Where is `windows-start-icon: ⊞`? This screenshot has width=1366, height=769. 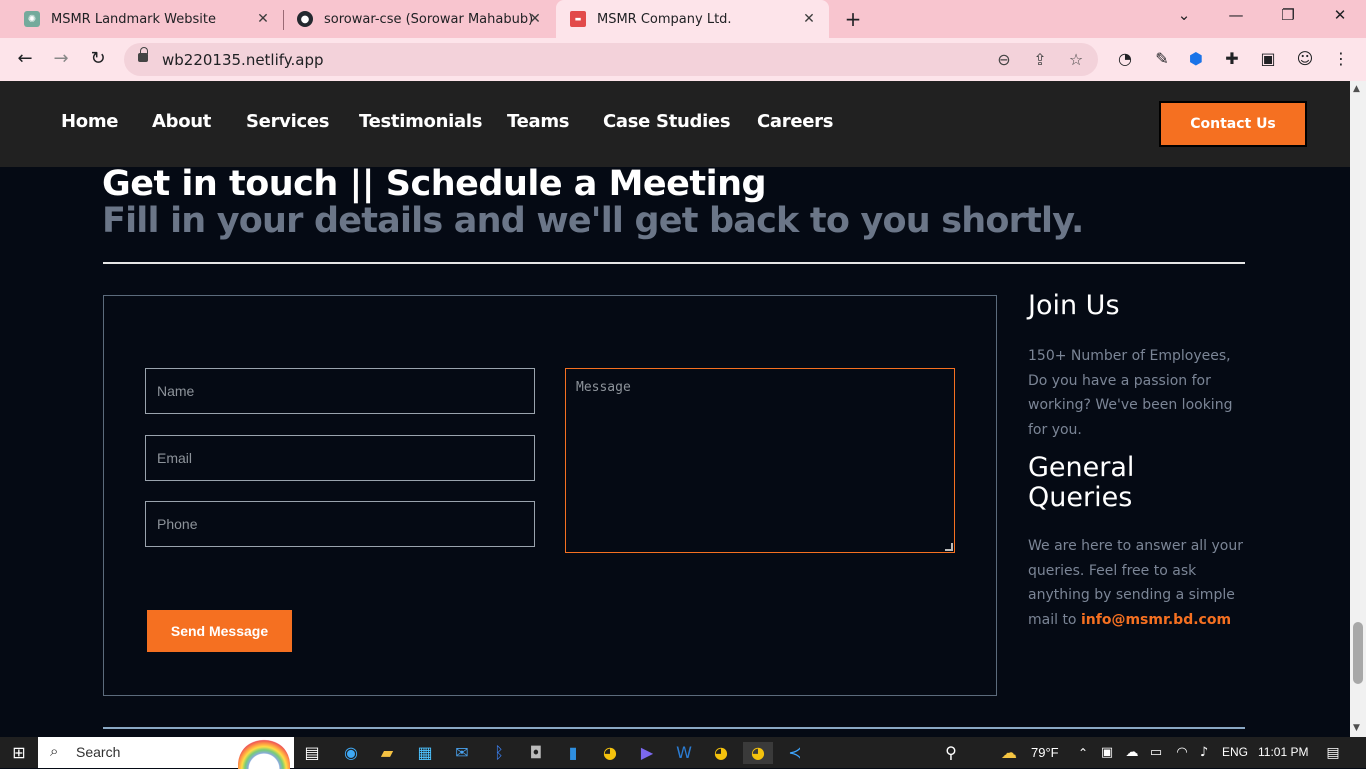
windows-start-icon: ⊞ is located at coordinates (19, 753).